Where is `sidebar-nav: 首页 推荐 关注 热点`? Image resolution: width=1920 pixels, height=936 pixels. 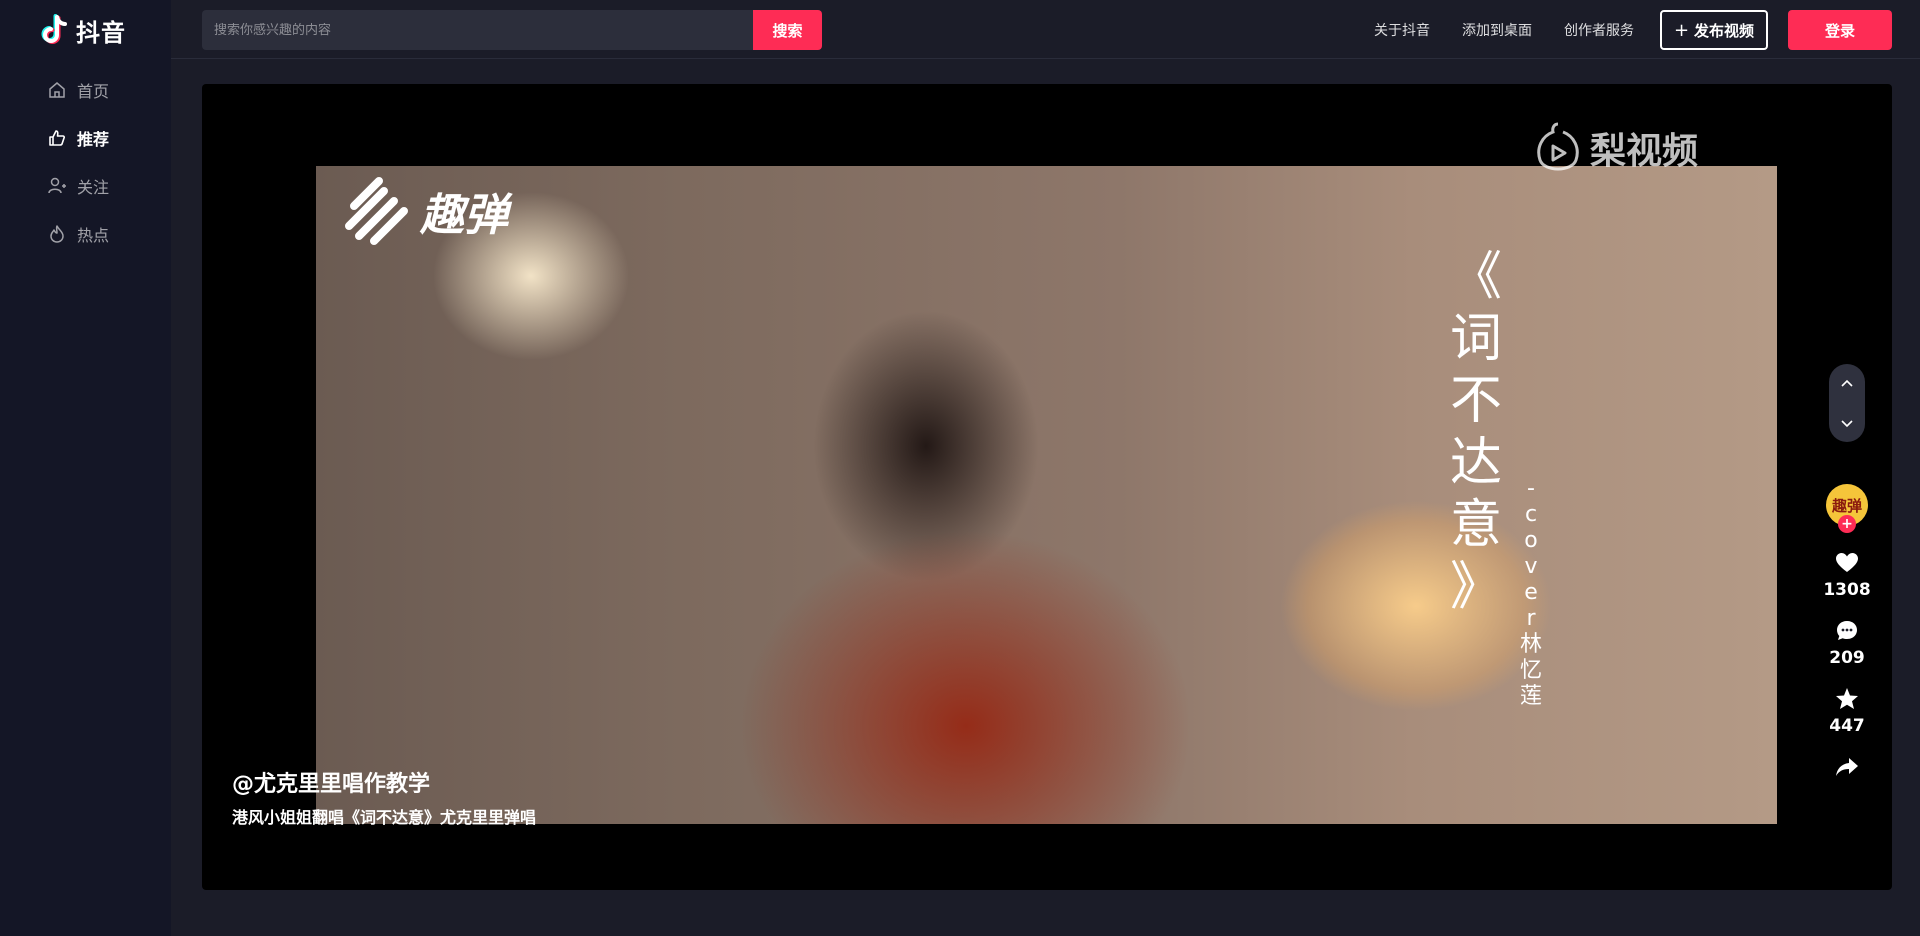 sidebar-nav: 首页 推荐 关注 热点 is located at coordinates (78, 174).